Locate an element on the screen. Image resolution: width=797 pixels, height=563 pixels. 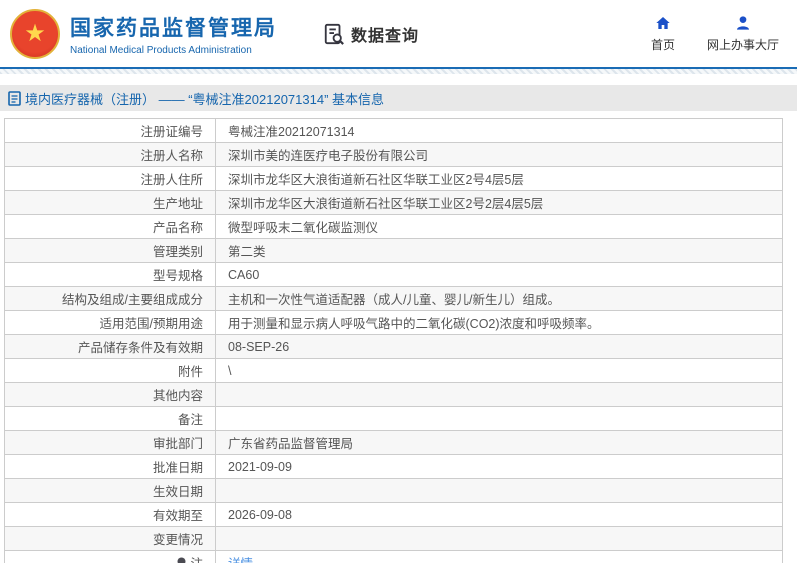
field-label-text: 批准日期 is located at coordinates (177, 468).